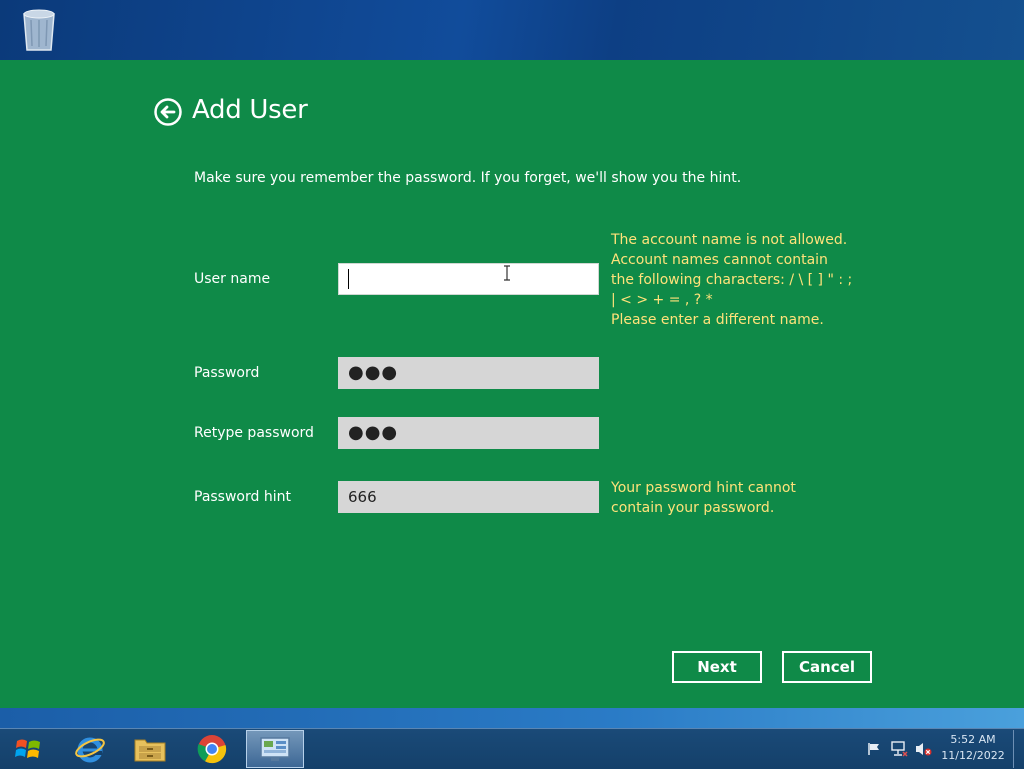  What do you see at coordinates (717, 667) in the screenshot?
I see `next-button: Next` at bounding box center [717, 667].